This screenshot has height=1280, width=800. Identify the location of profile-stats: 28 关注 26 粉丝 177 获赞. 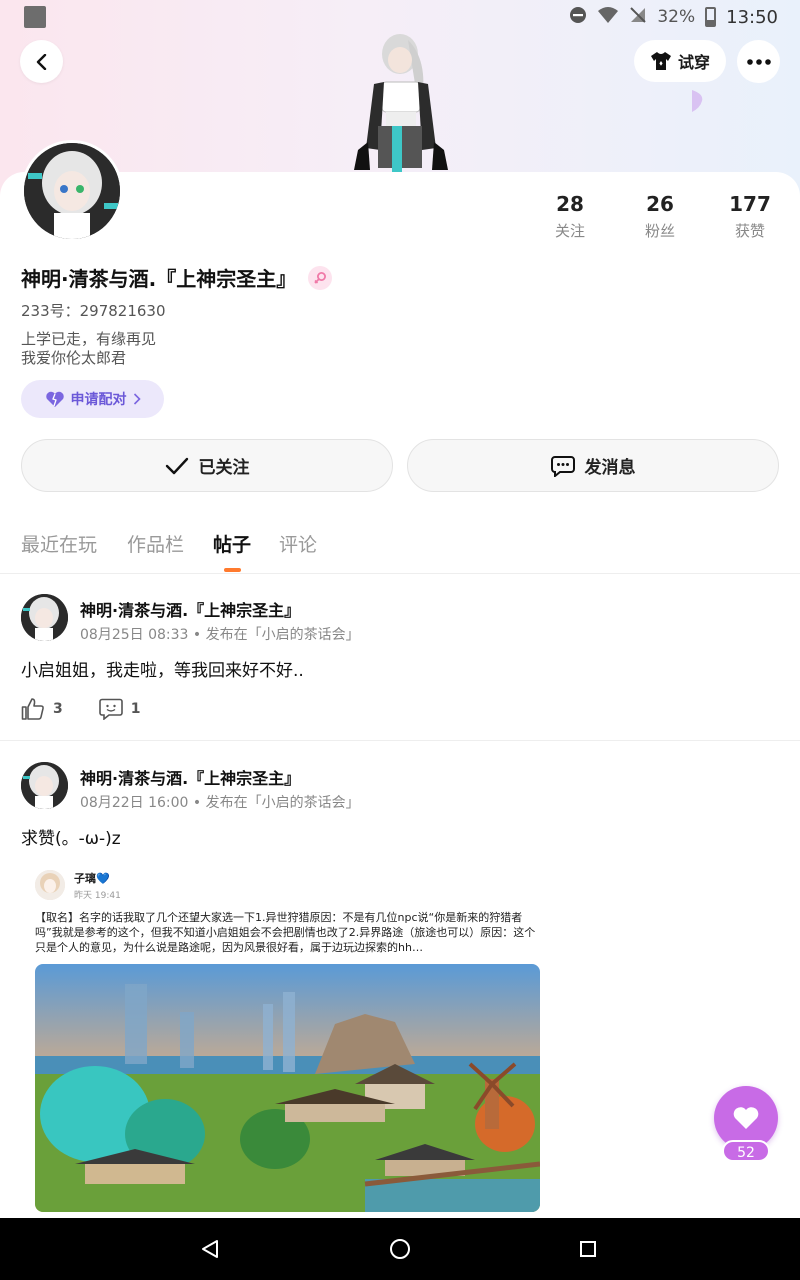
(655, 217).